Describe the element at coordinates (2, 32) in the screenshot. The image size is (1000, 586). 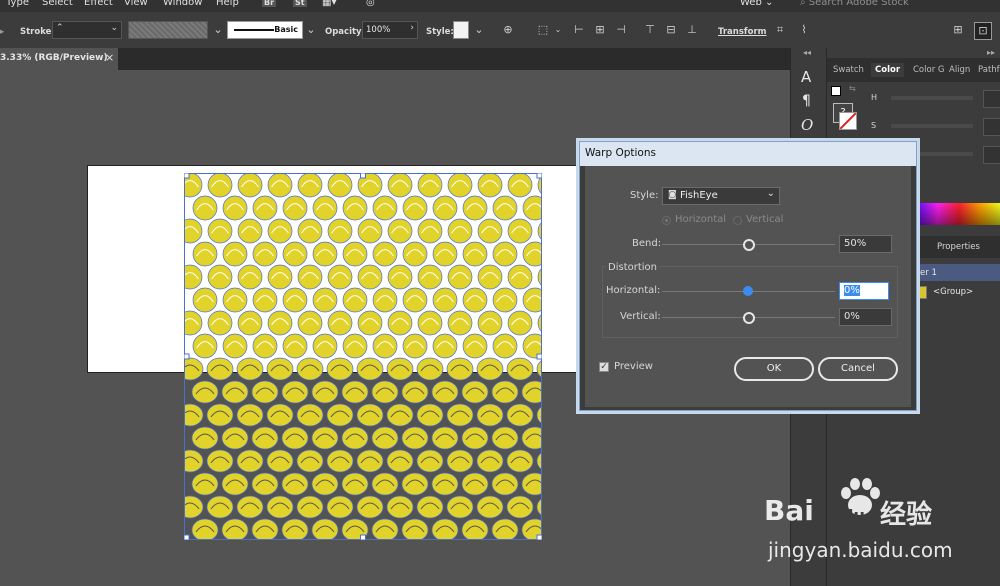
I see `fill-indicator: ▸` at that location.